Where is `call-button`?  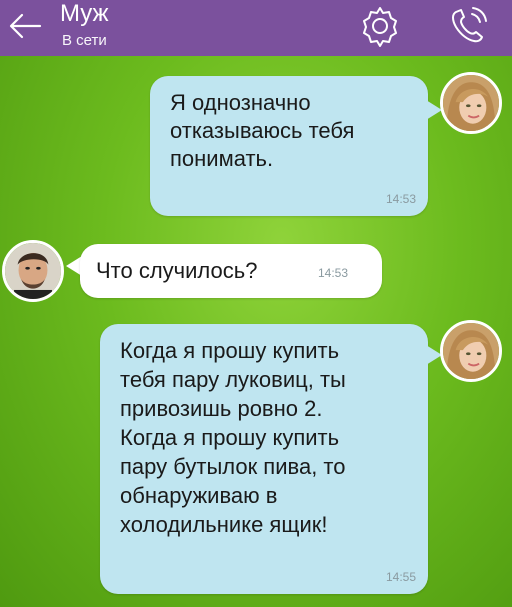
call-button is located at coordinates (469, 26).